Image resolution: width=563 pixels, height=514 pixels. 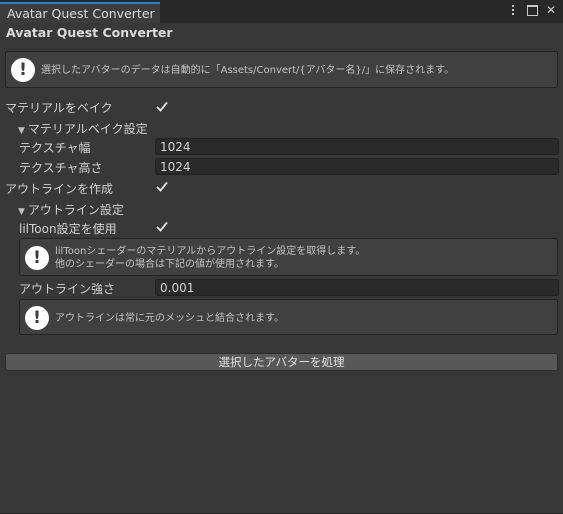 What do you see at coordinates (59, 189) in the screenshot?
I see `outline-create-label: アウトラインを作成` at bounding box center [59, 189].